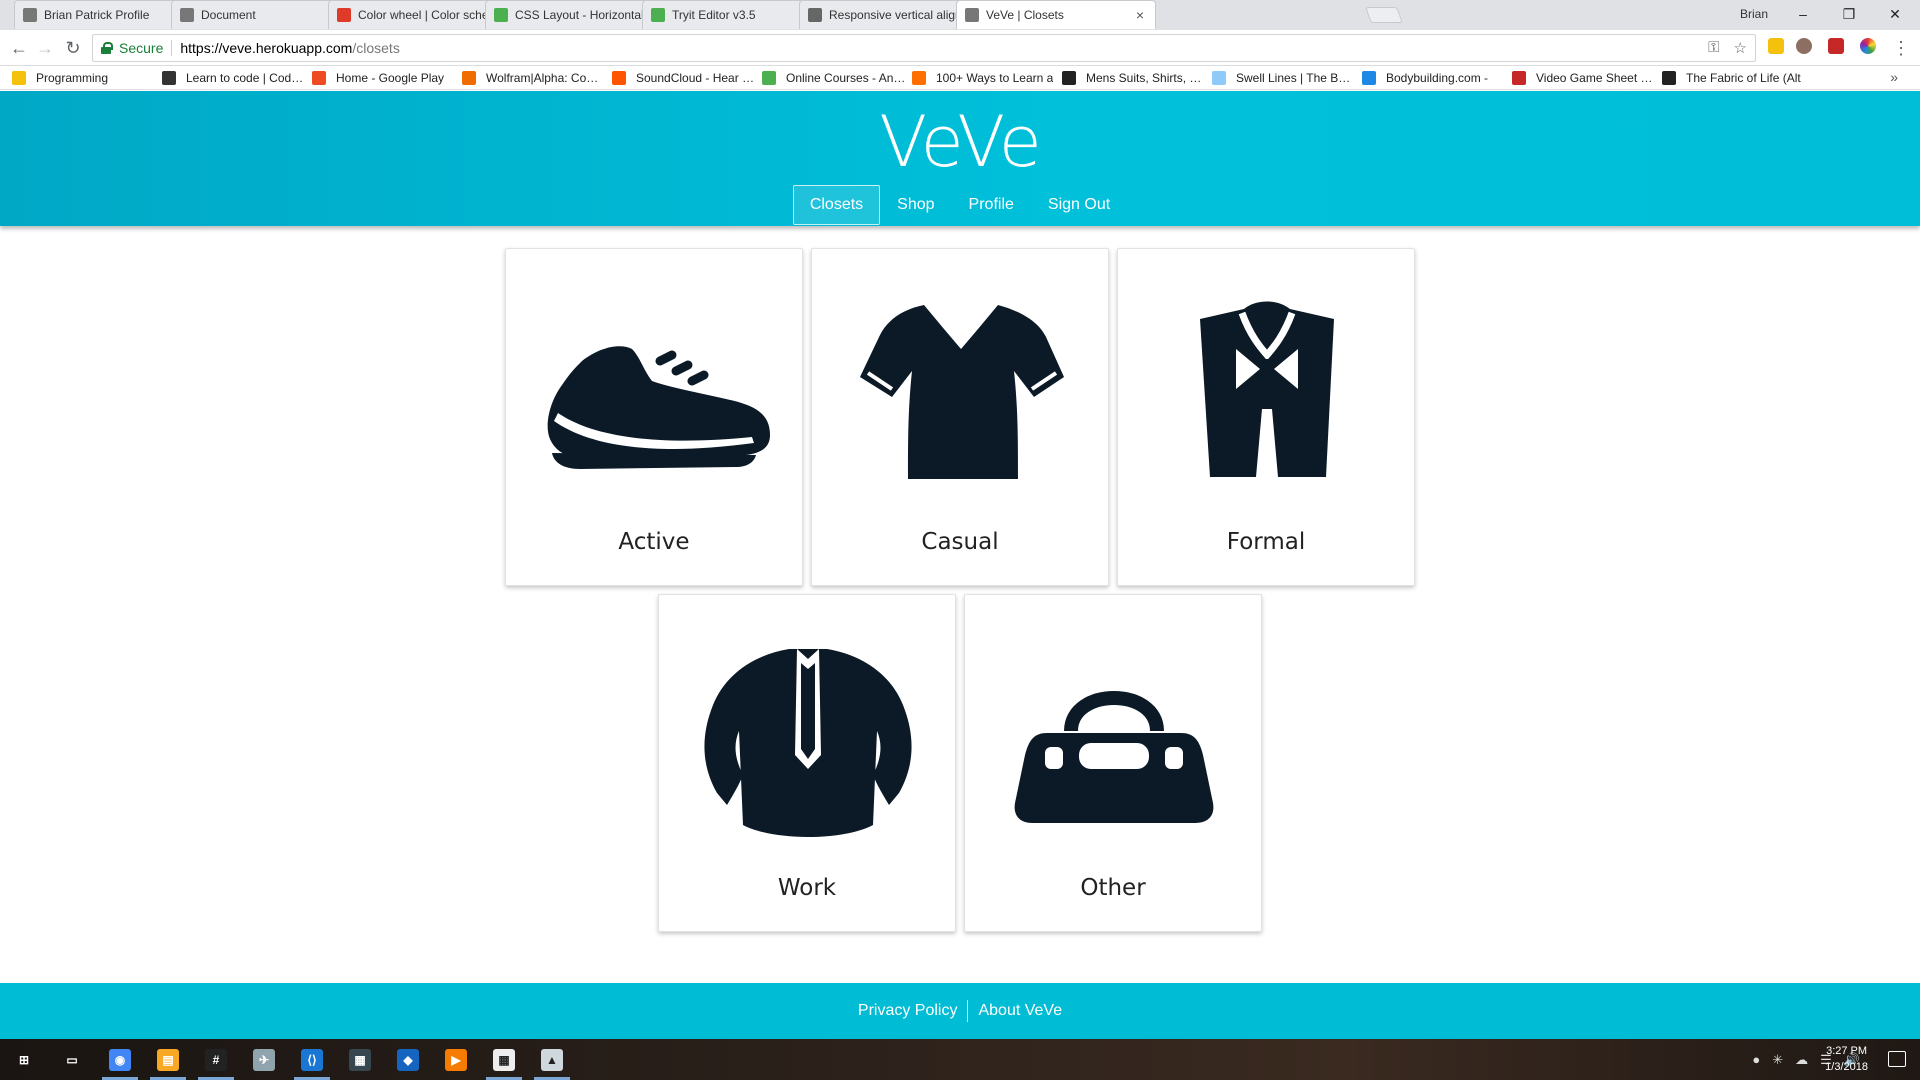  Describe the element at coordinates (168, 1059) in the screenshot. I see `taskbar-app: ▤` at that location.